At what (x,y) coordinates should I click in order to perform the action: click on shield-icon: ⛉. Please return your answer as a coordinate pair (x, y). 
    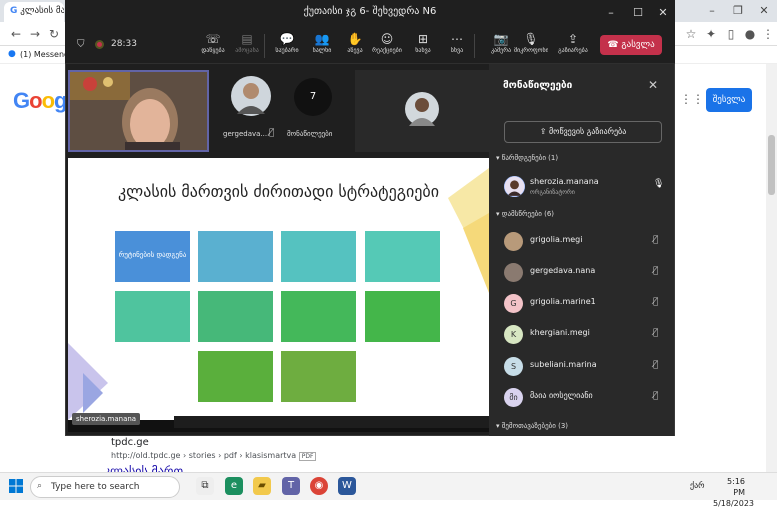
    Looking at the image, I should click on (81, 44).